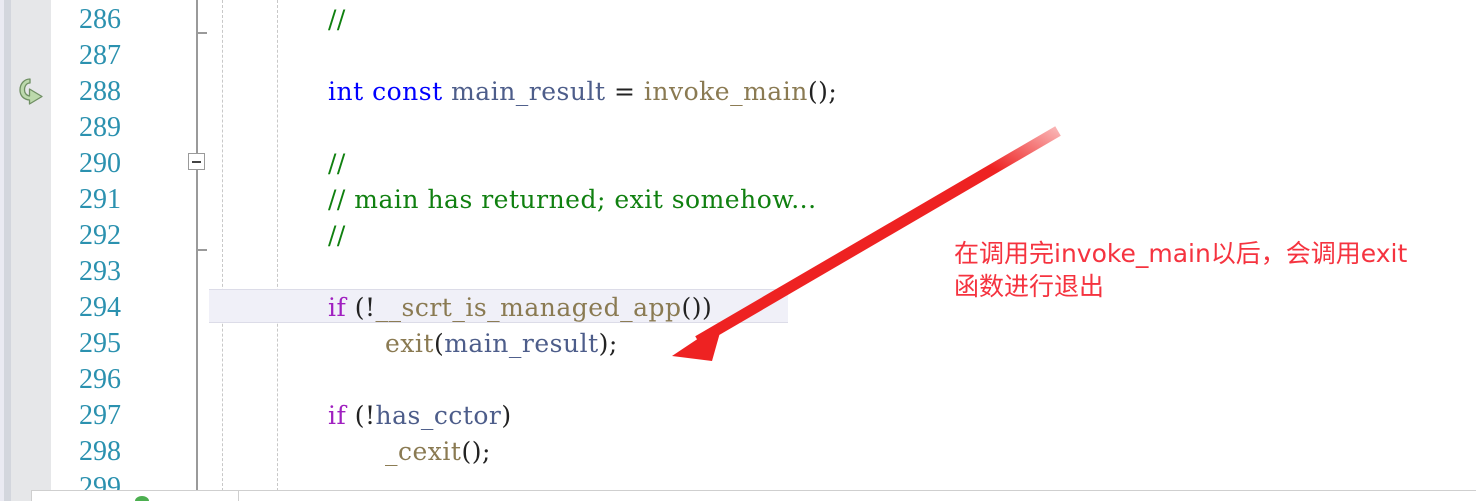 This screenshot has width=1476, height=501. What do you see at coordinates (624, 91) in the screenshot?
I see `code-token: =` at bounding box center [624, 91].